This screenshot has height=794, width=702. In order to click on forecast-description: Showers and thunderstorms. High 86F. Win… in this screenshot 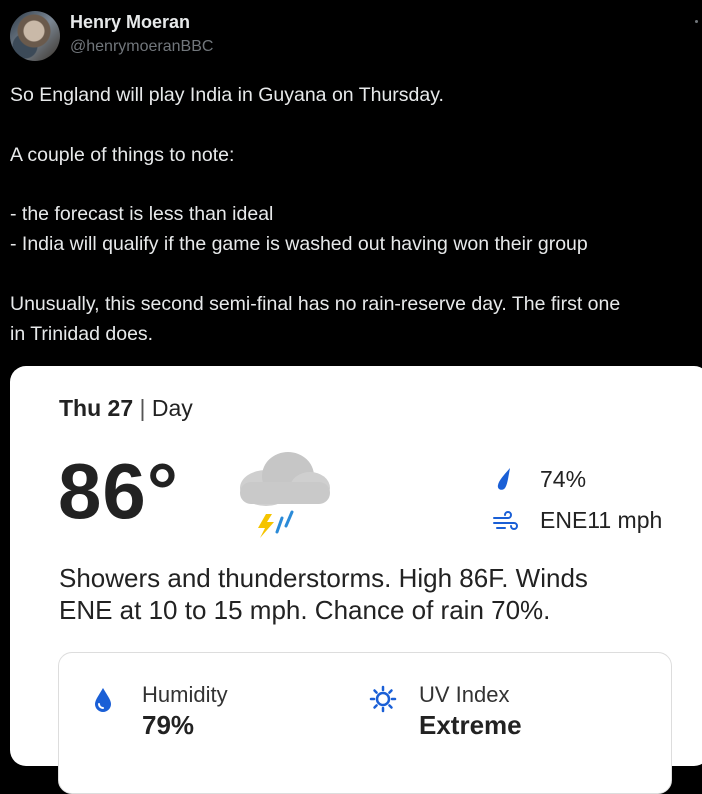, I will do `click(379, 594)`.